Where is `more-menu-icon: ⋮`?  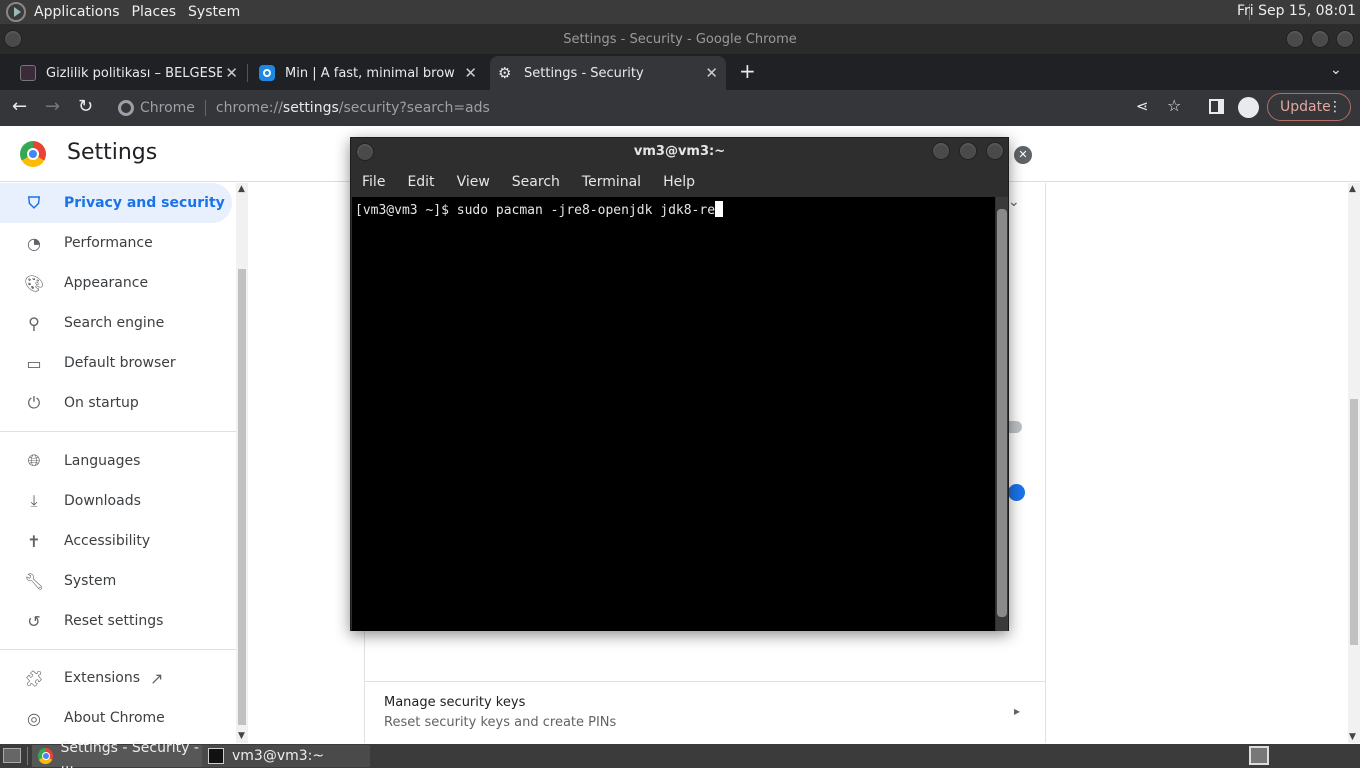 more-menu-icon: ⋮ is located at coordinates (1335, 107).